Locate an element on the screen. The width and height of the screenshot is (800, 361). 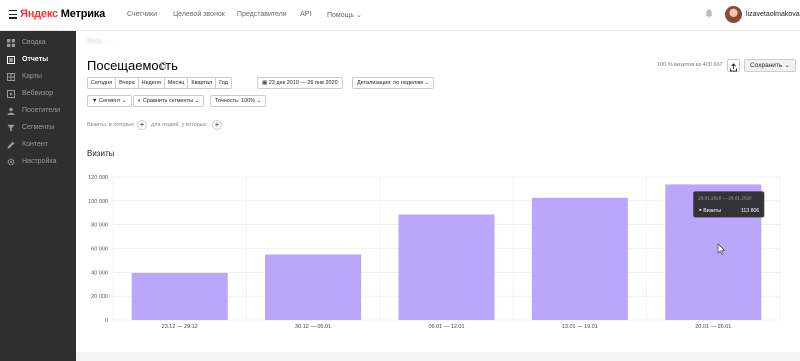
x-tick-label: 23.12 — 29.12 is located at coordinates (180, 327).